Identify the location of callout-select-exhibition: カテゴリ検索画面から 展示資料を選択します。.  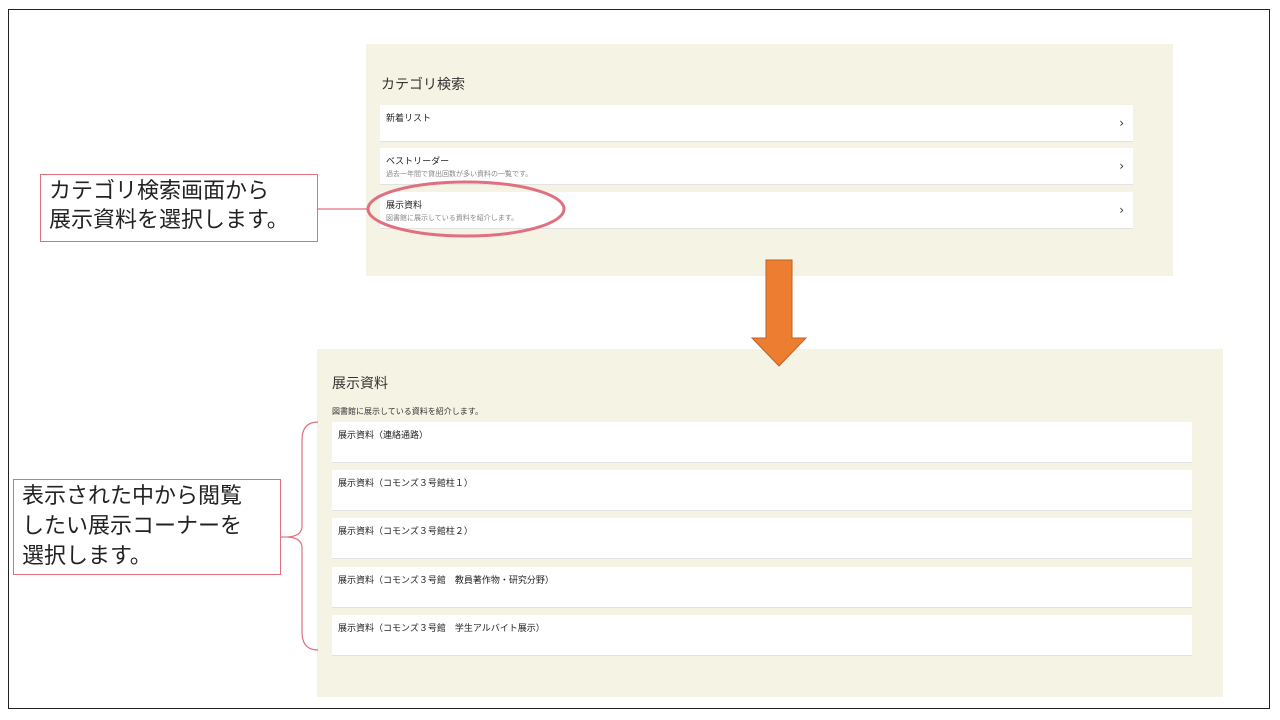
(179, 208).